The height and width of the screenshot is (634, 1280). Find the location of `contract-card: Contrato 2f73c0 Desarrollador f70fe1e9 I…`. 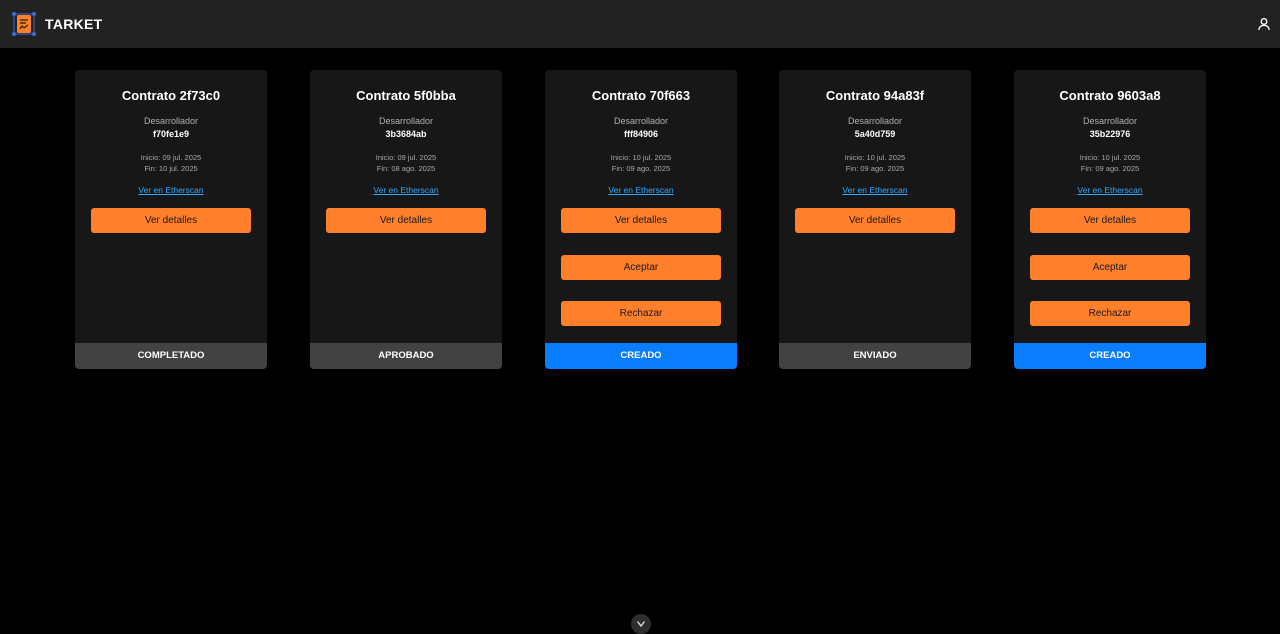

contract-card: Contrato 2f73c0 Desarrollador f70fe1e9 I… is located at coordinates (171, 219).